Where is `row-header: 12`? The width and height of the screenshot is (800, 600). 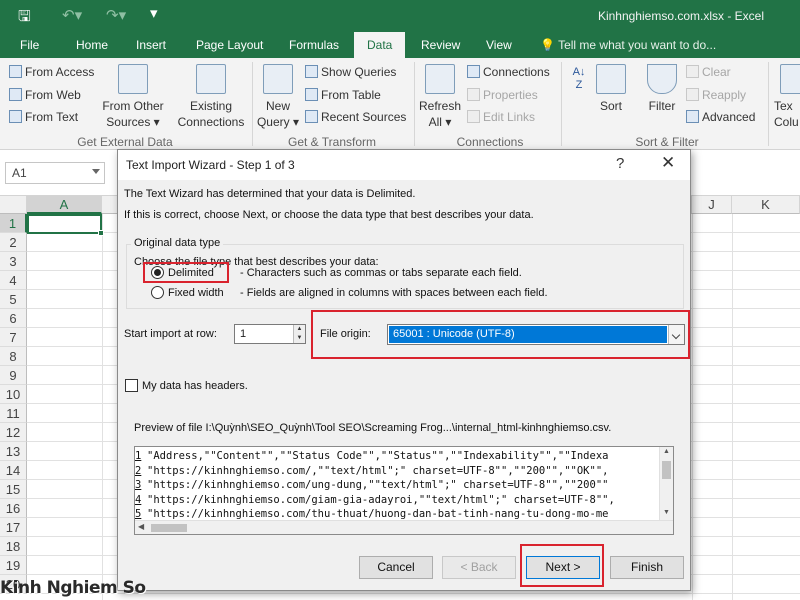
row-header: 12 is located at coordinates (13, 432).